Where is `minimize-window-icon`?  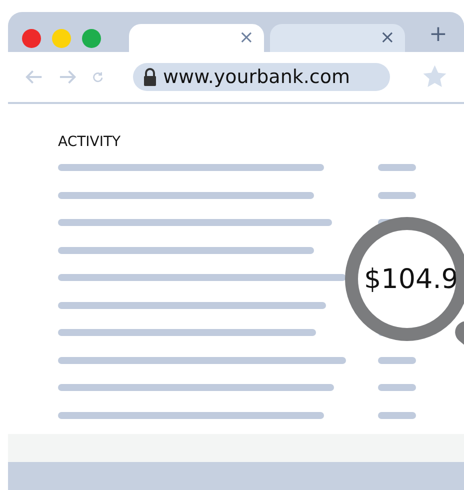 minimize-window-icon is located at coordinates (61, 38).